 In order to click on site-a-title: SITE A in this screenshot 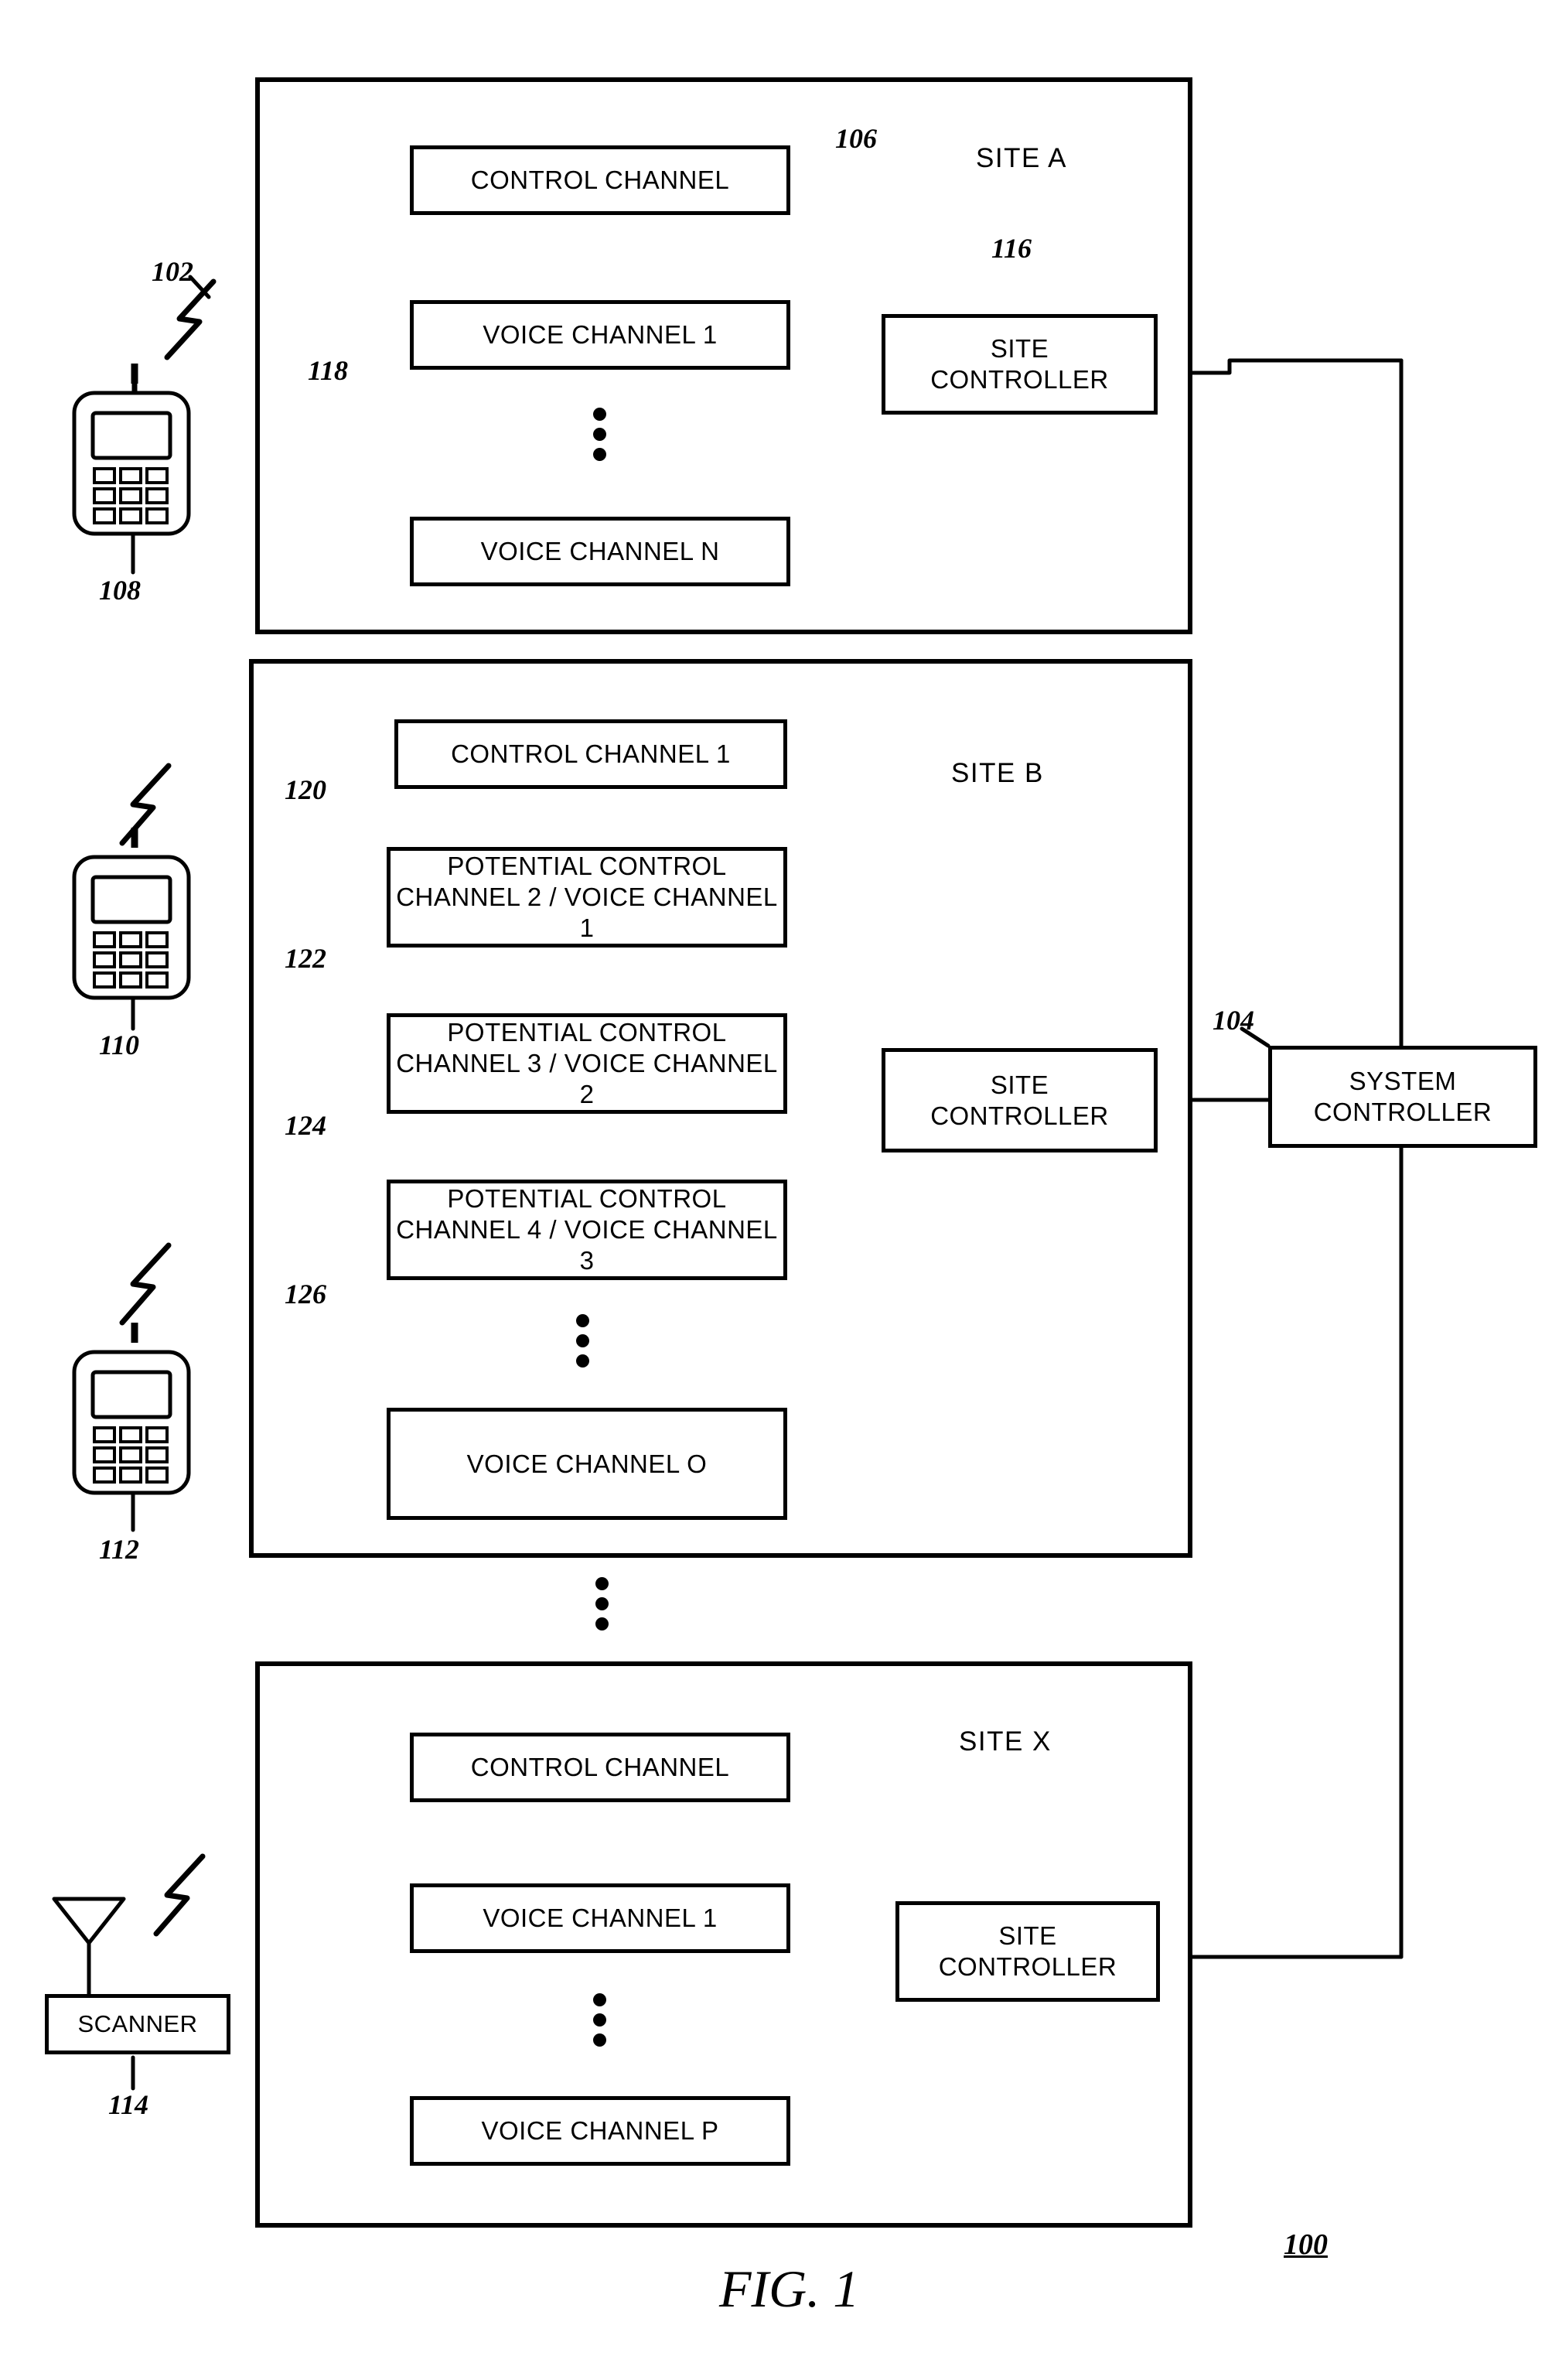, I will do `click(1022, 158)`.